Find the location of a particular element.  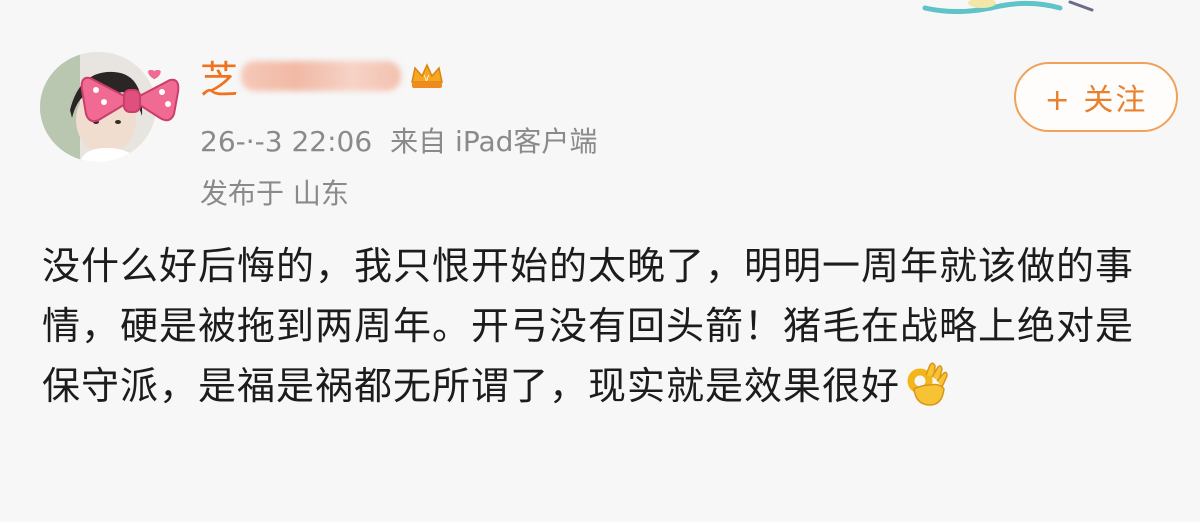

avatar-area is located at coordinates (110, 107).